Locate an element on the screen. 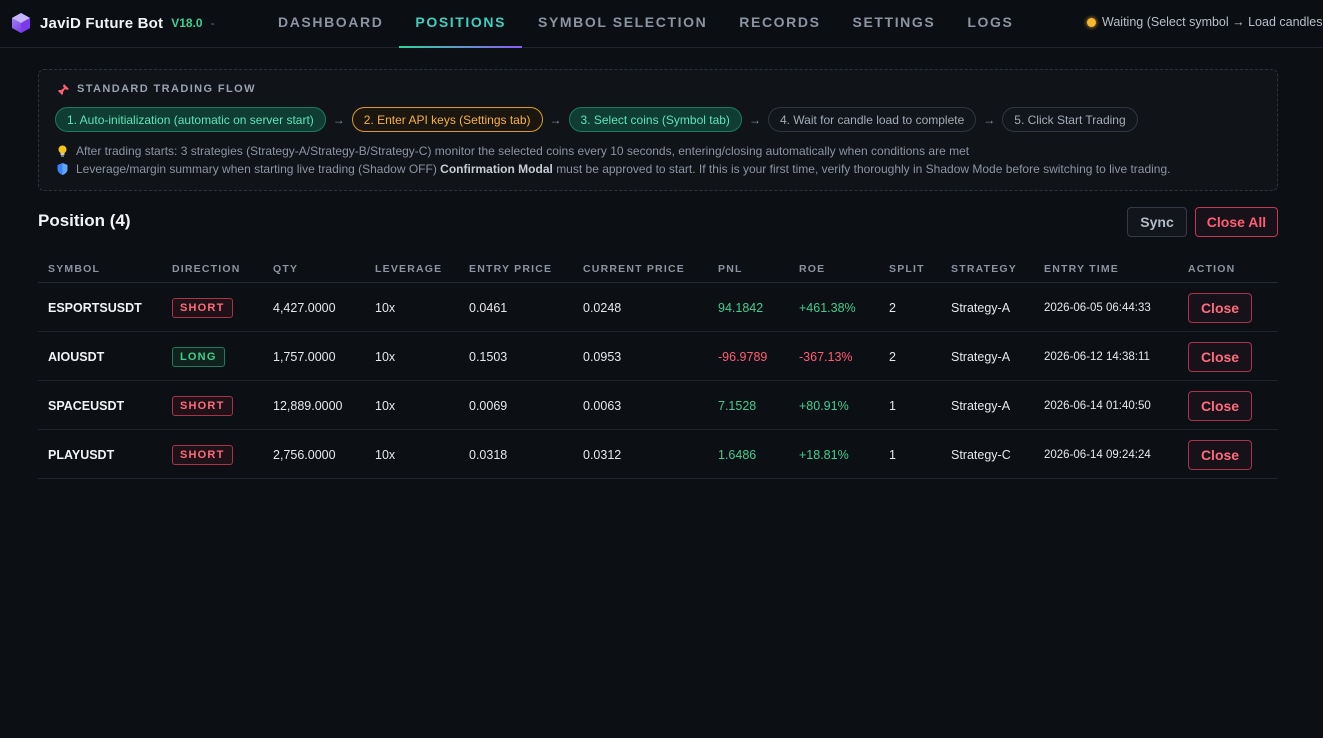 This screenshot has width=1323, height=738. bot-status: Waiting (Select symbol → Load candles is located at coordinates (1204, 22).